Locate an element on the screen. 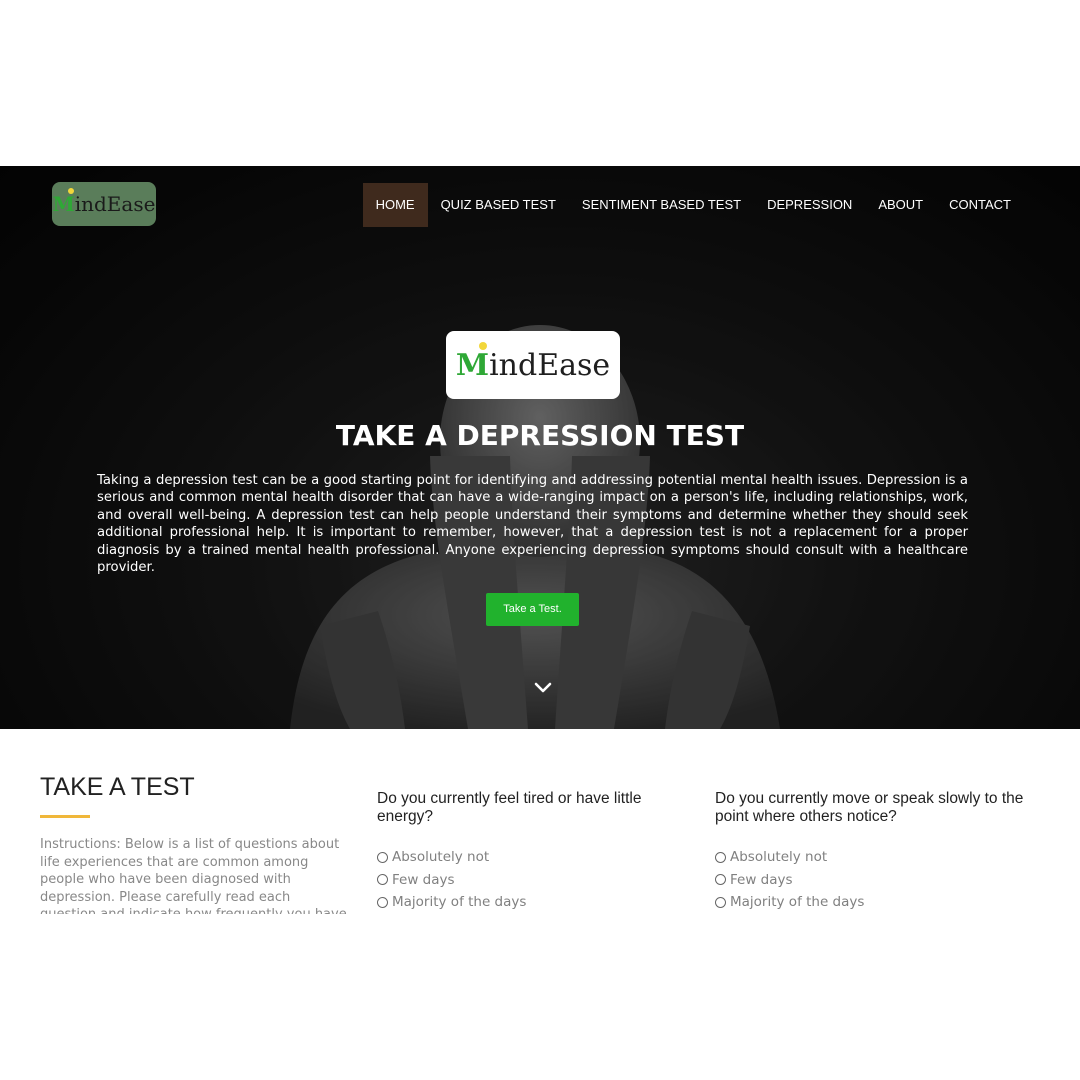 The width and height of the screenshot is (1080, 1080). section-title: TAKE A TEST is located at coordinates (117, 787).